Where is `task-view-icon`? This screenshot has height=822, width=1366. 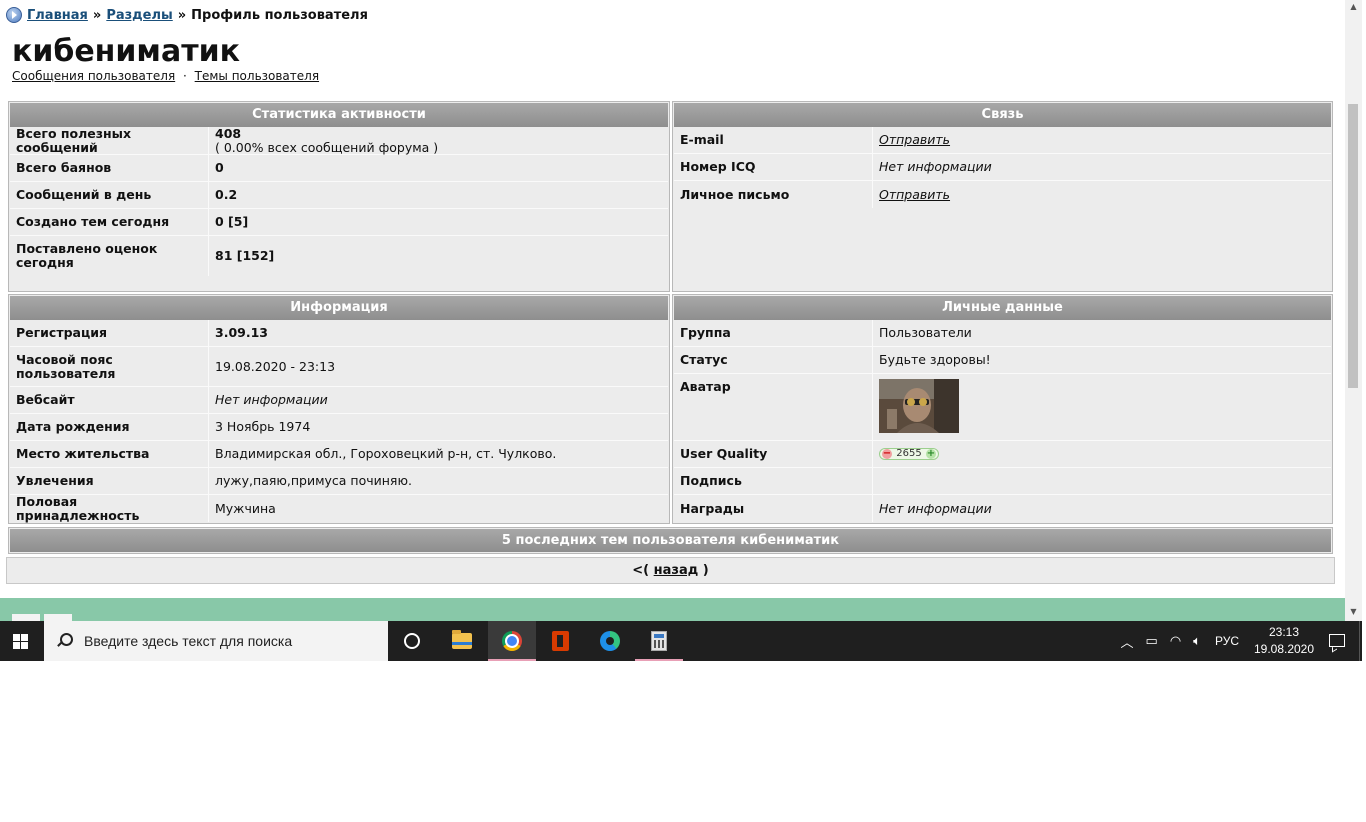 task-view-icon is located at coordinates (412, 641).